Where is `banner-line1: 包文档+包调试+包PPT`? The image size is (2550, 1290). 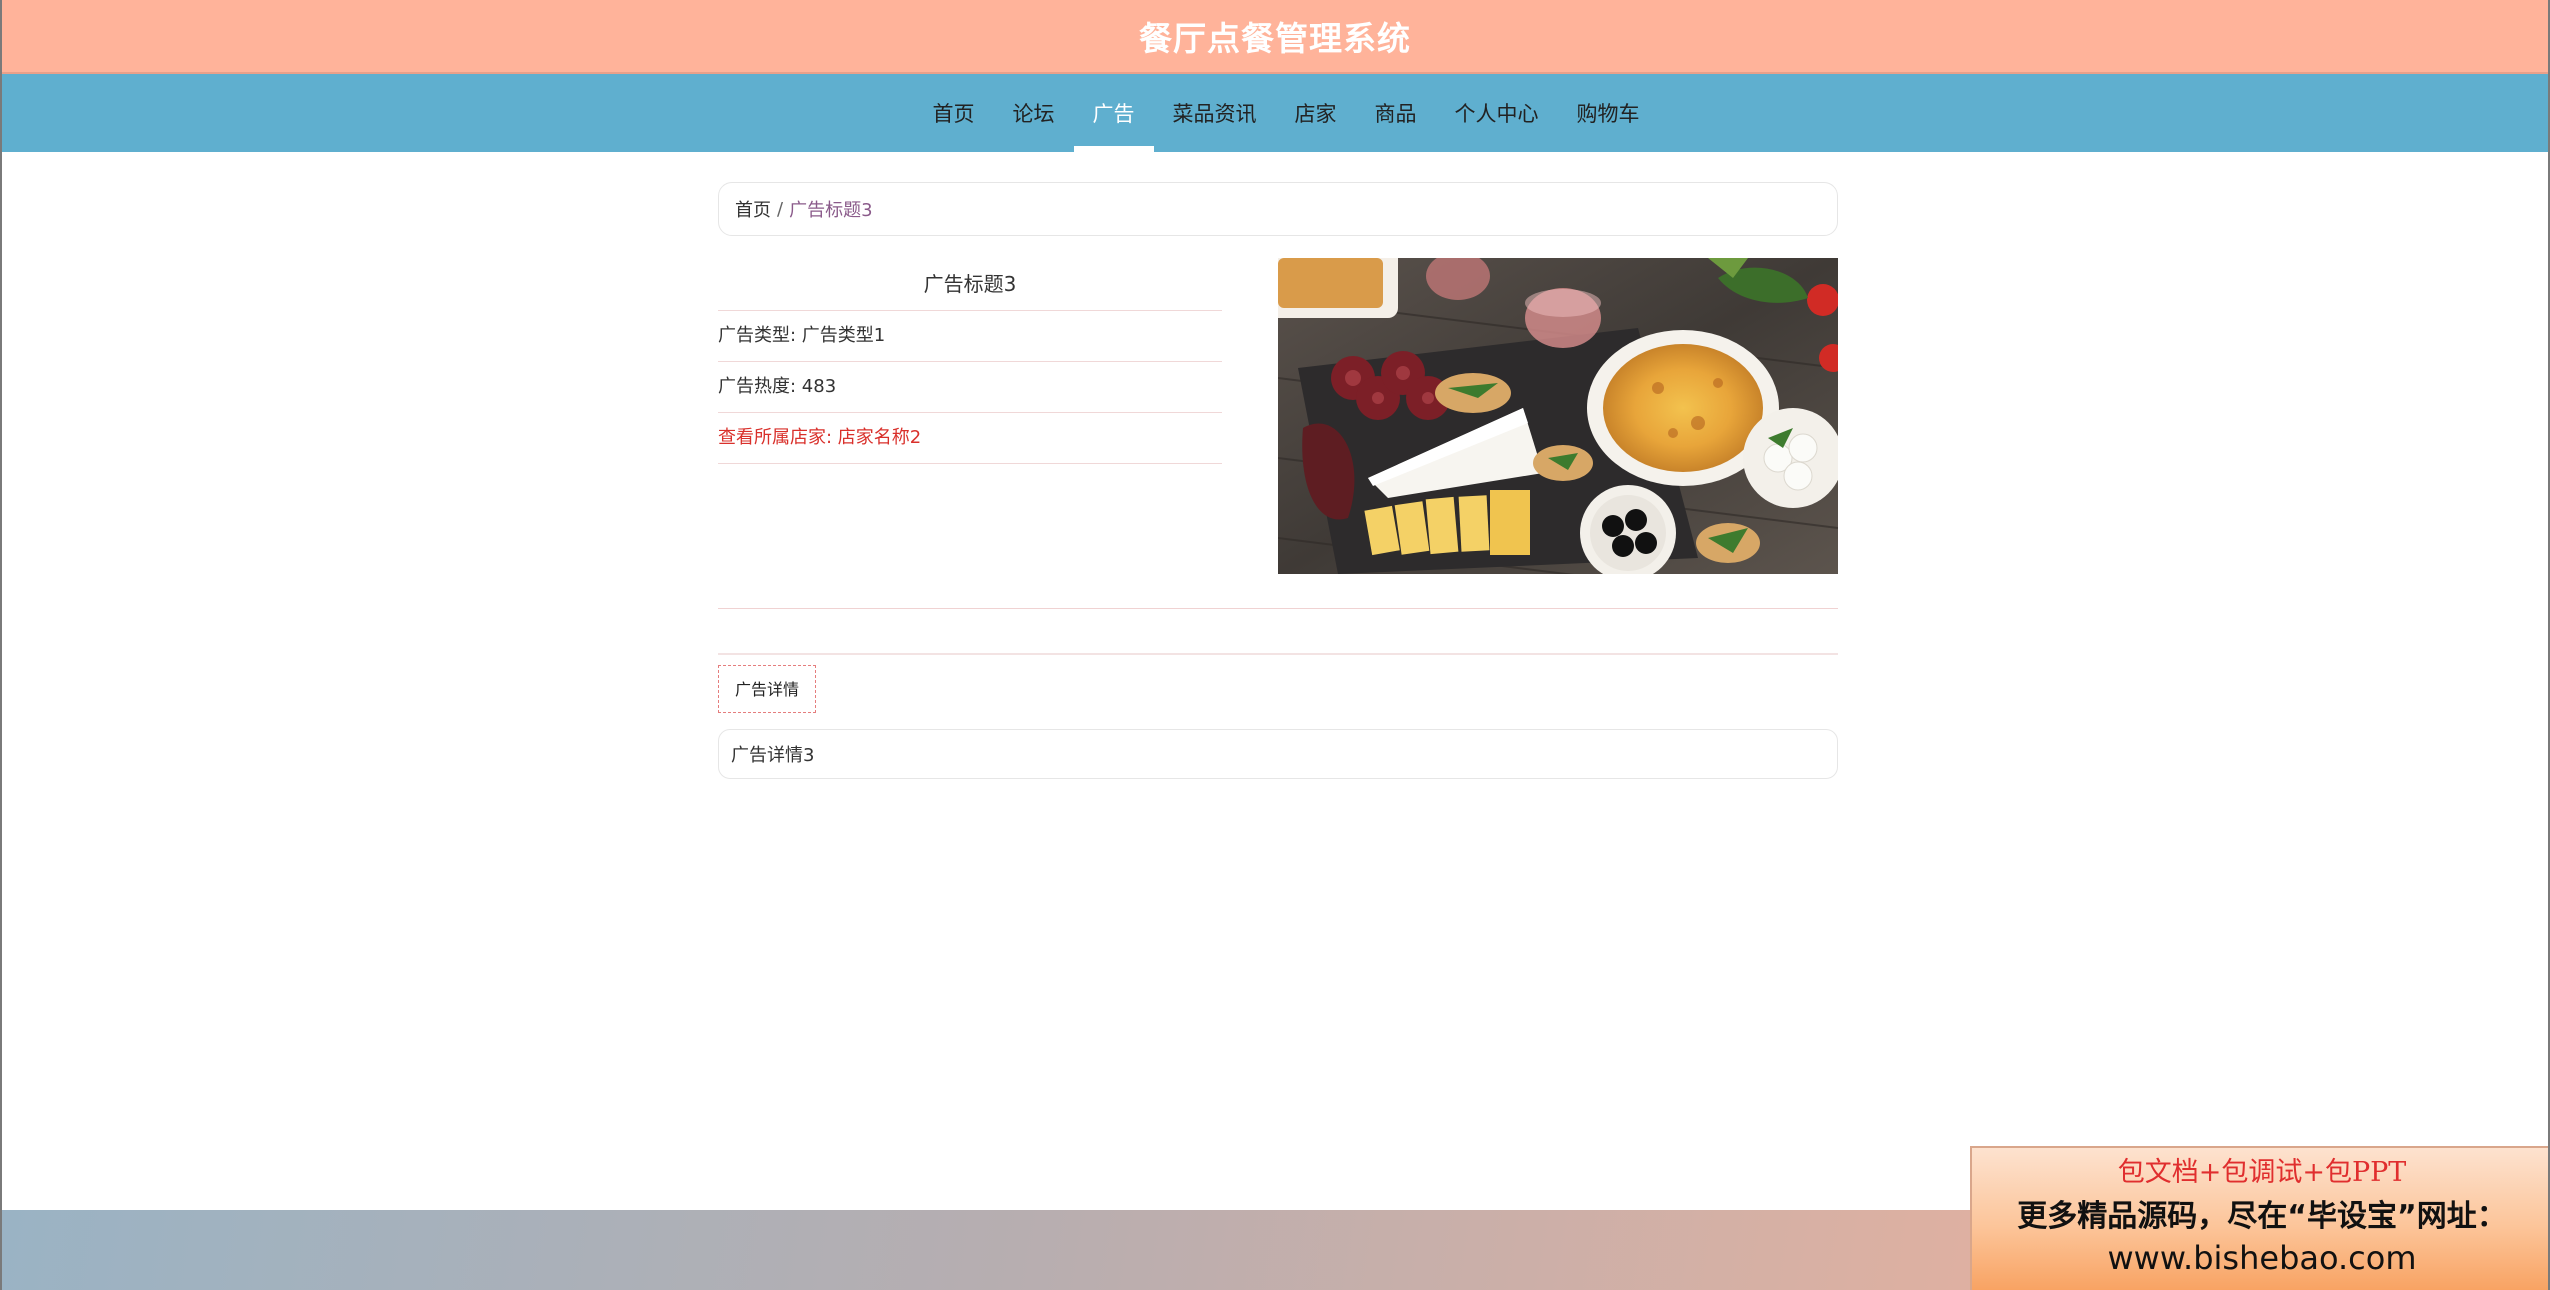 banner-line1: 包文档+包调试+包PPT is located at coordinates (2262, 1172).